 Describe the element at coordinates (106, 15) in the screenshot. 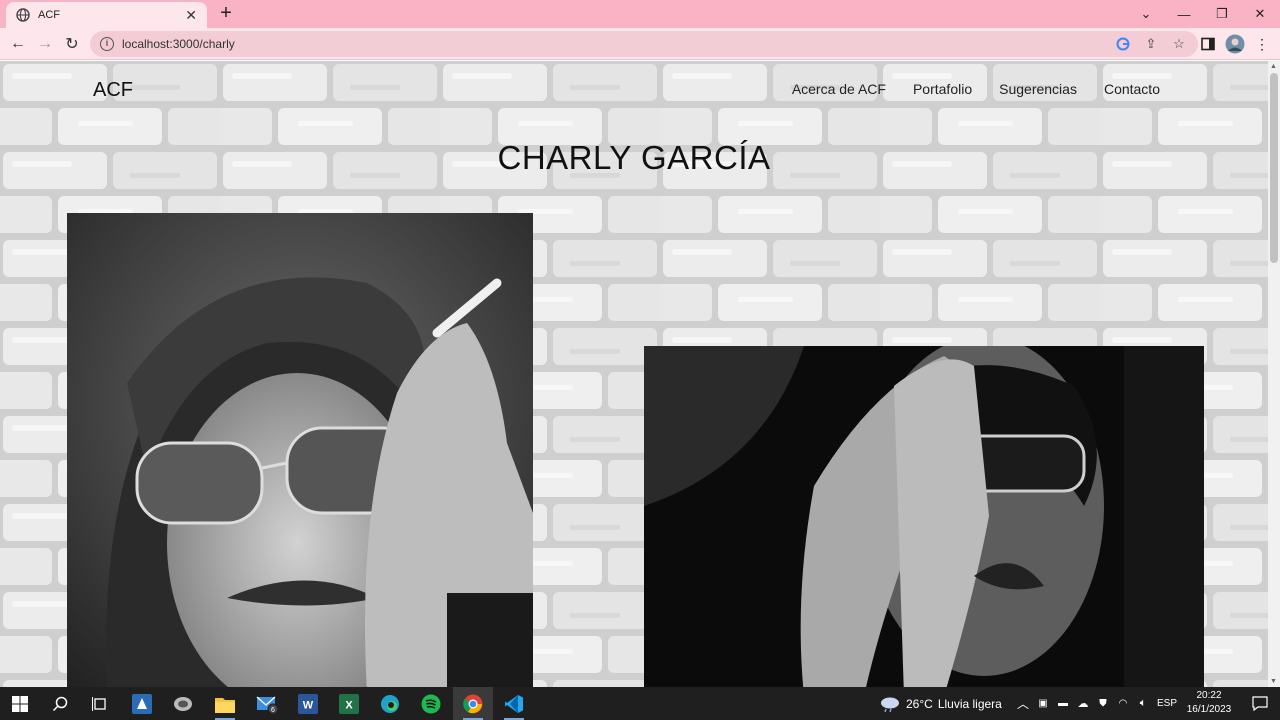

I see `browser-tab: ACF ✕` at that location.